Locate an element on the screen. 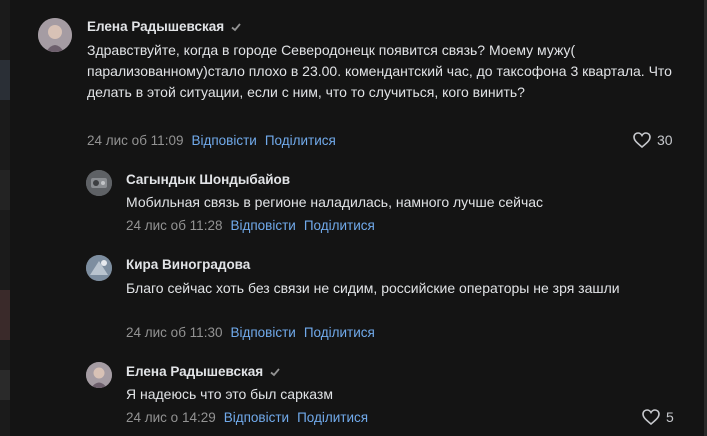 The width and height of the screenshot is (707, 436). like-button: 30 is located at coordinates (653, 140).